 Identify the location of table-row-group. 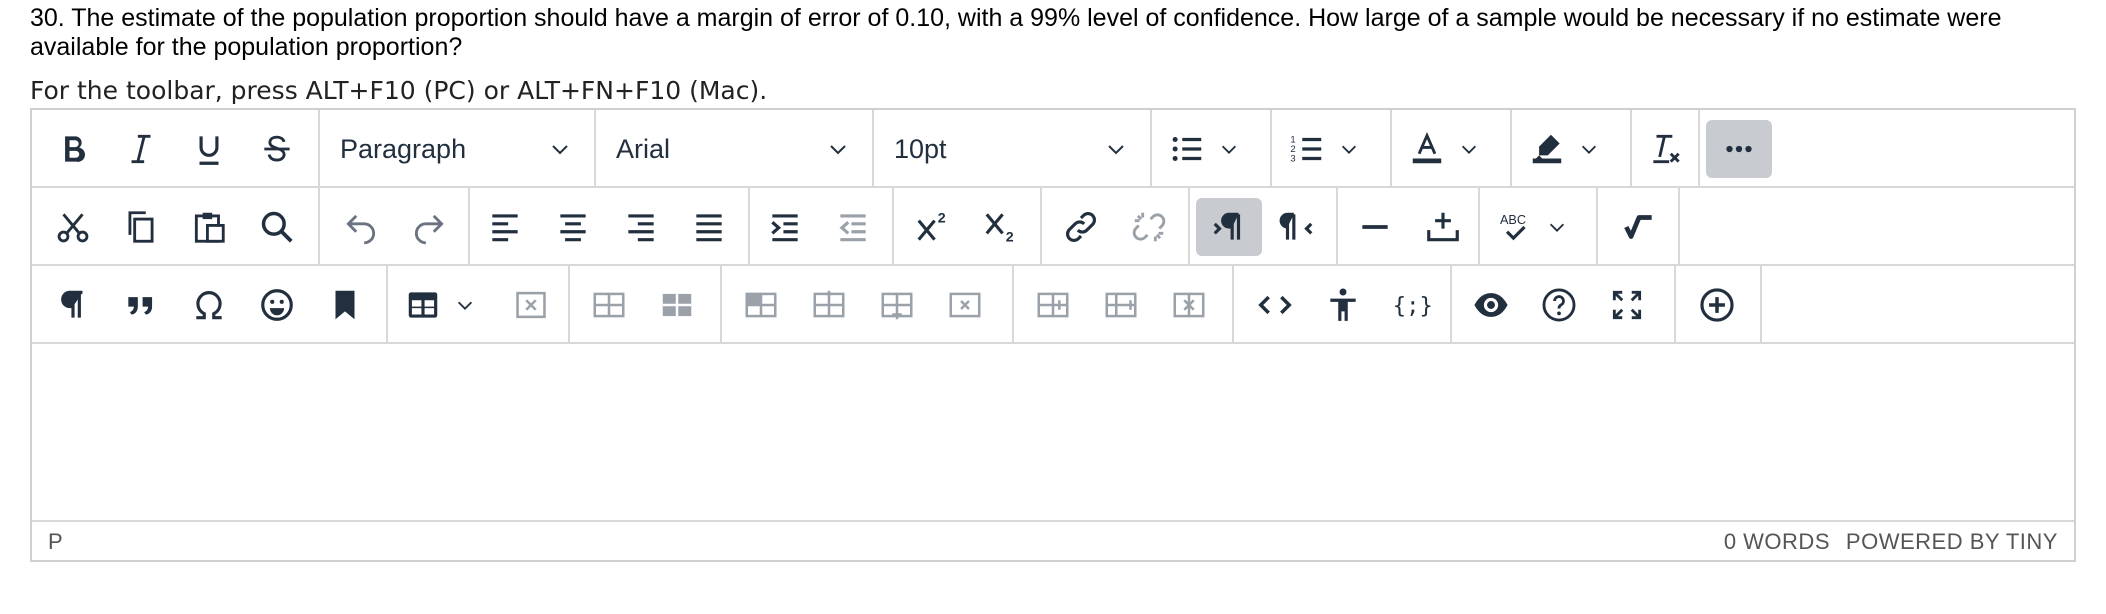
(646, 304).